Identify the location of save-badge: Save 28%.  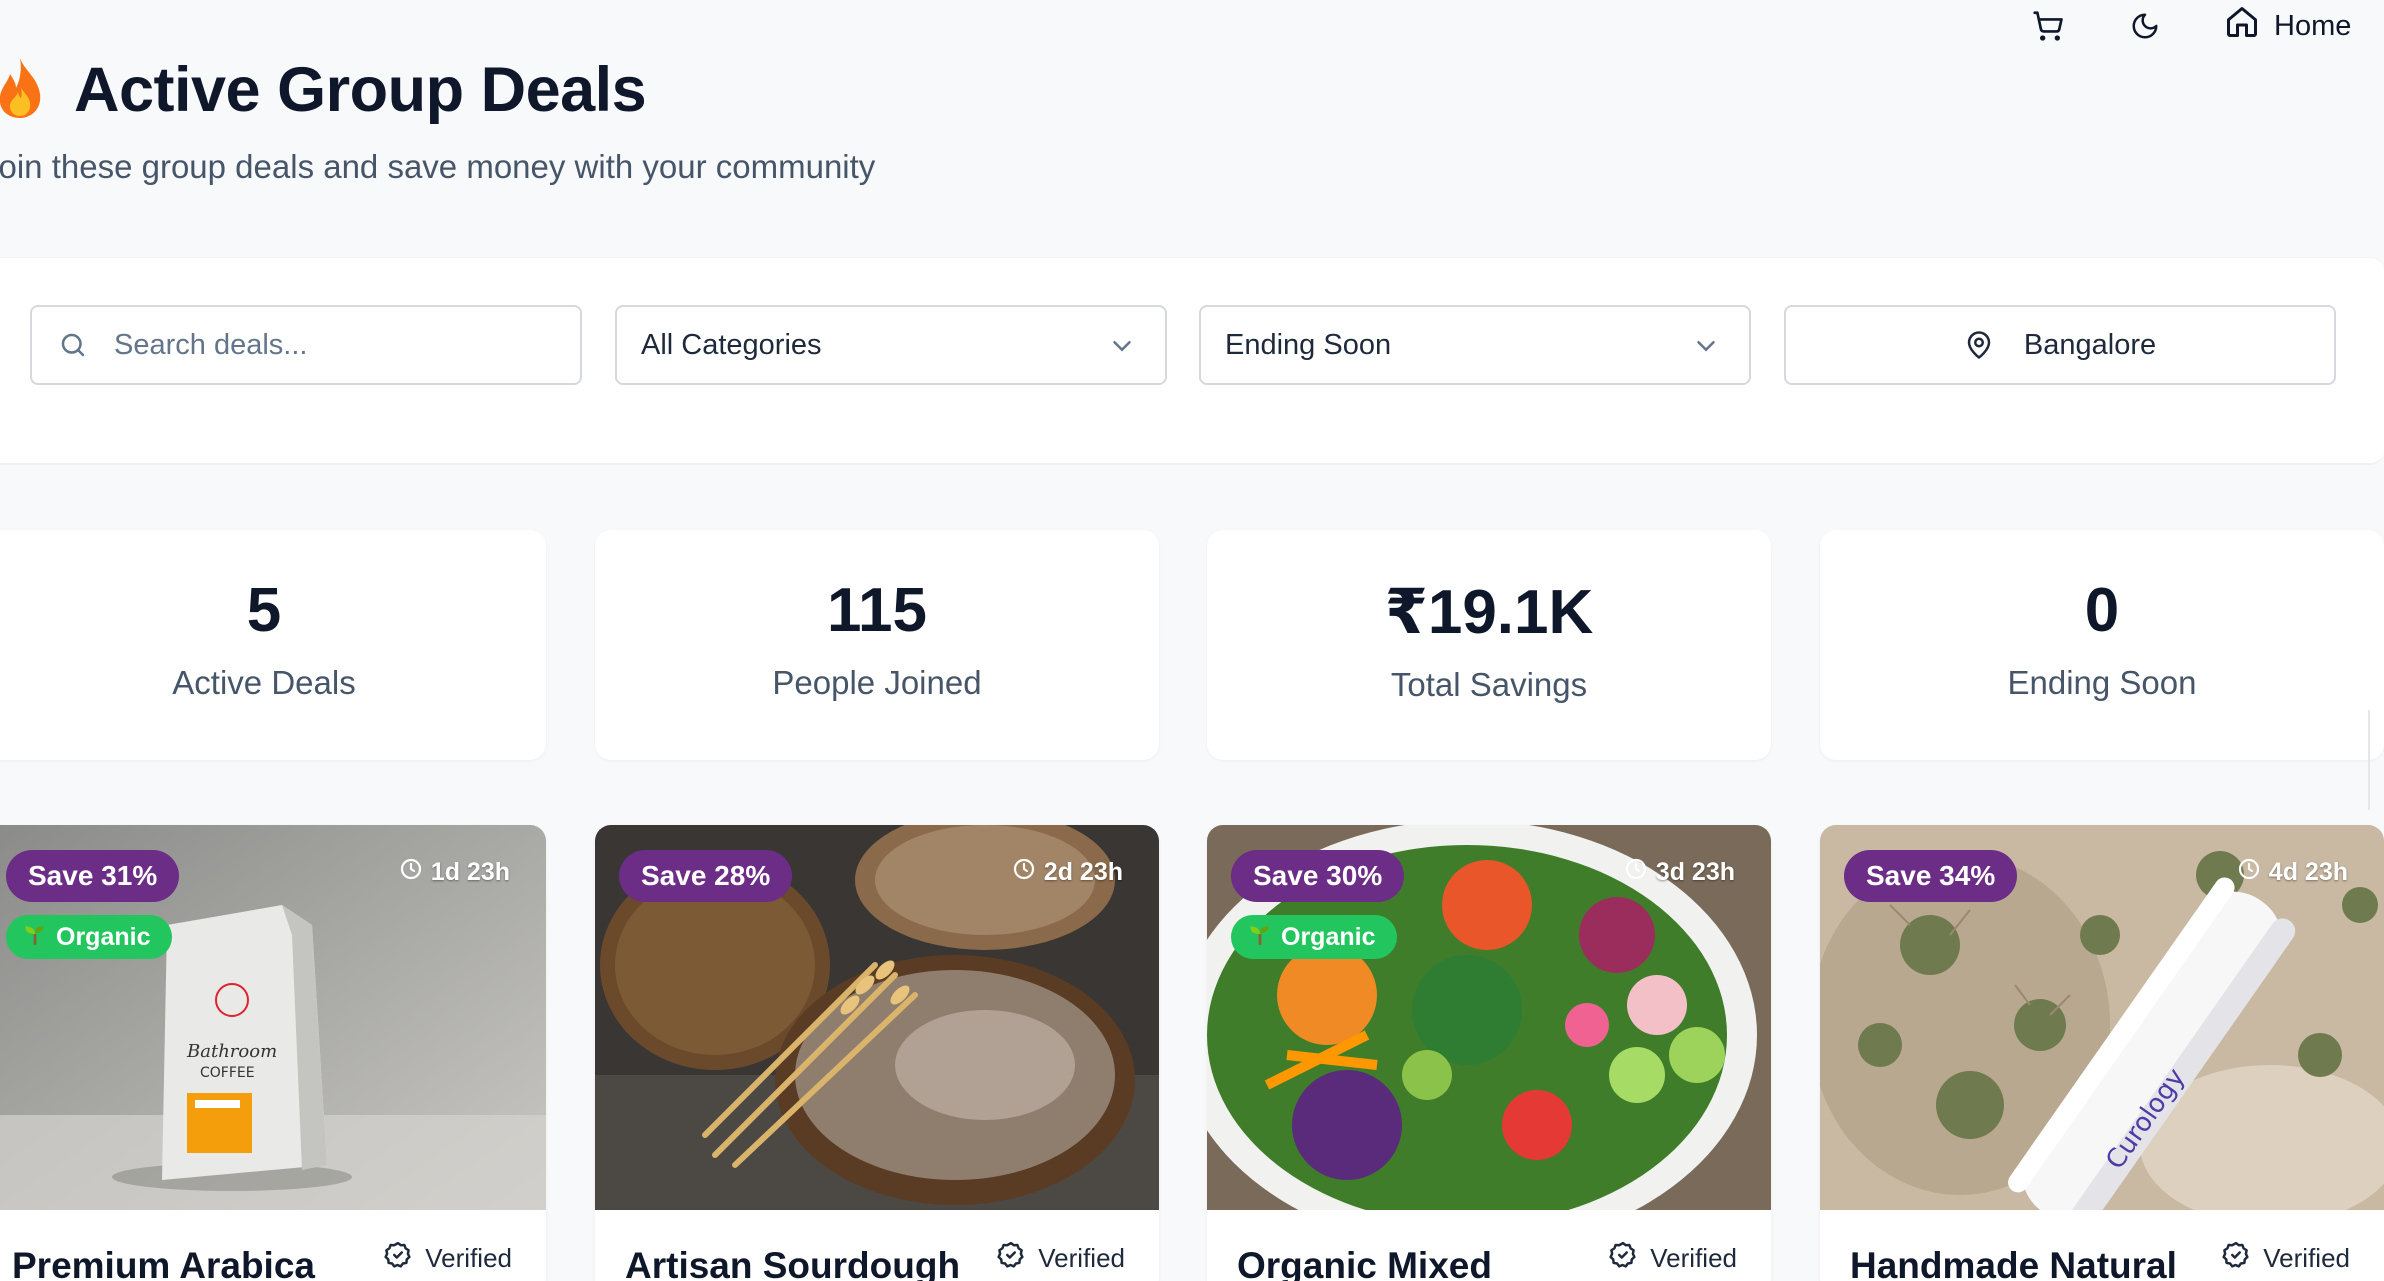
(706, 876).